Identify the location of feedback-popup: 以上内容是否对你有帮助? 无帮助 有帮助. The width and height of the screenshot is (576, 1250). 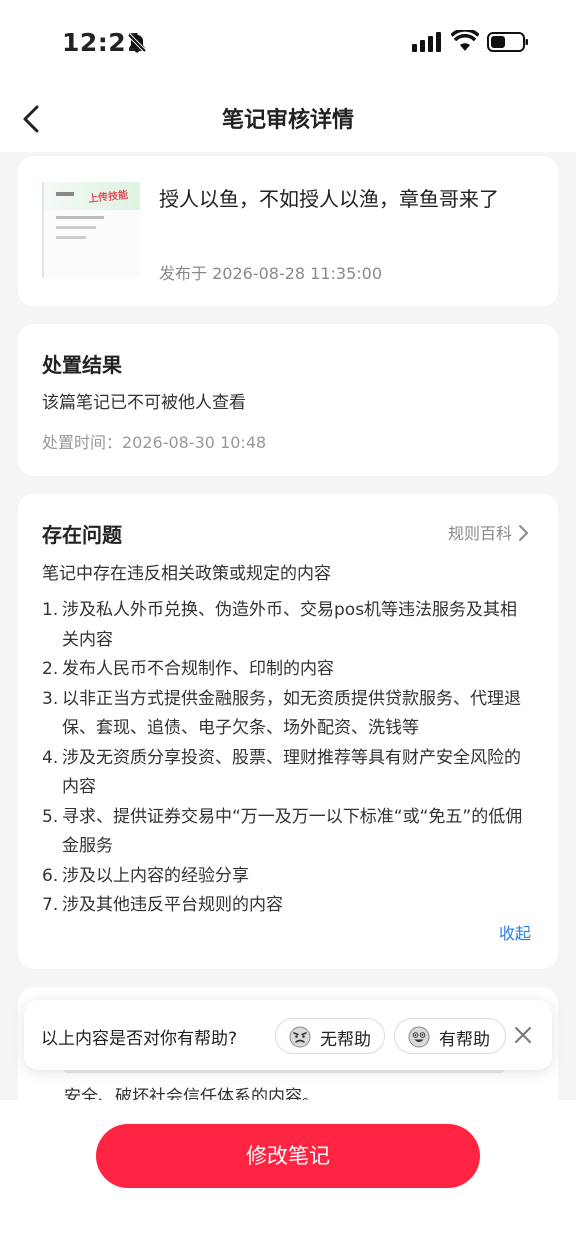
(288, 1035).